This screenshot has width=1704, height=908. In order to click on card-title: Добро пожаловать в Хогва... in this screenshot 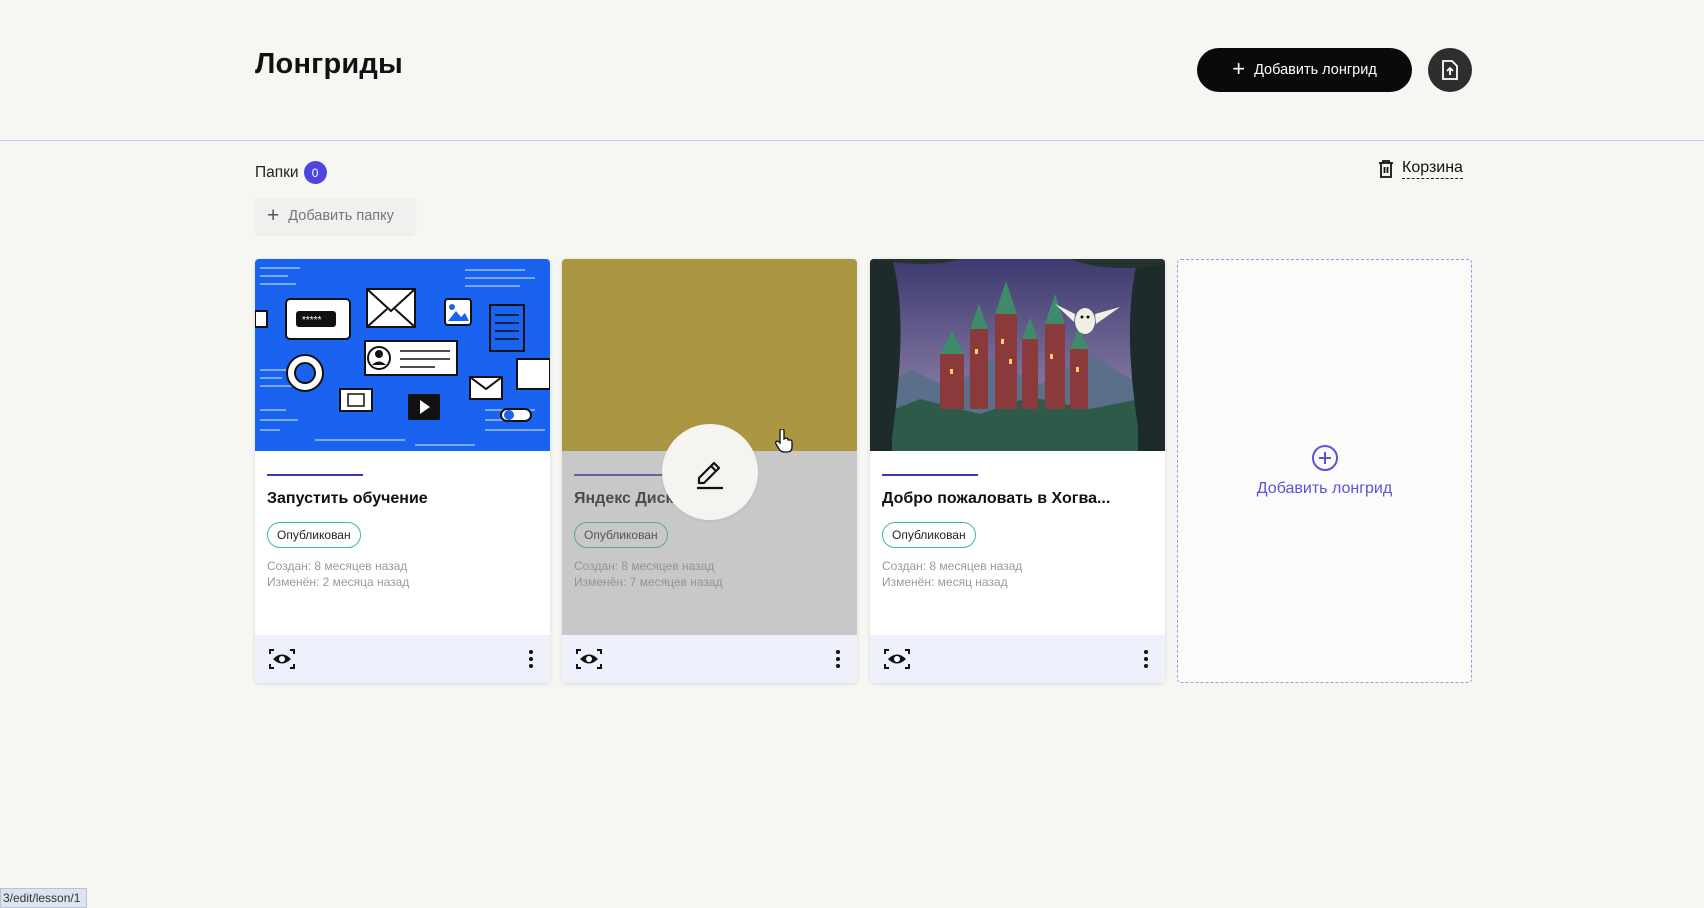, I will do `click(1017, 499)`.